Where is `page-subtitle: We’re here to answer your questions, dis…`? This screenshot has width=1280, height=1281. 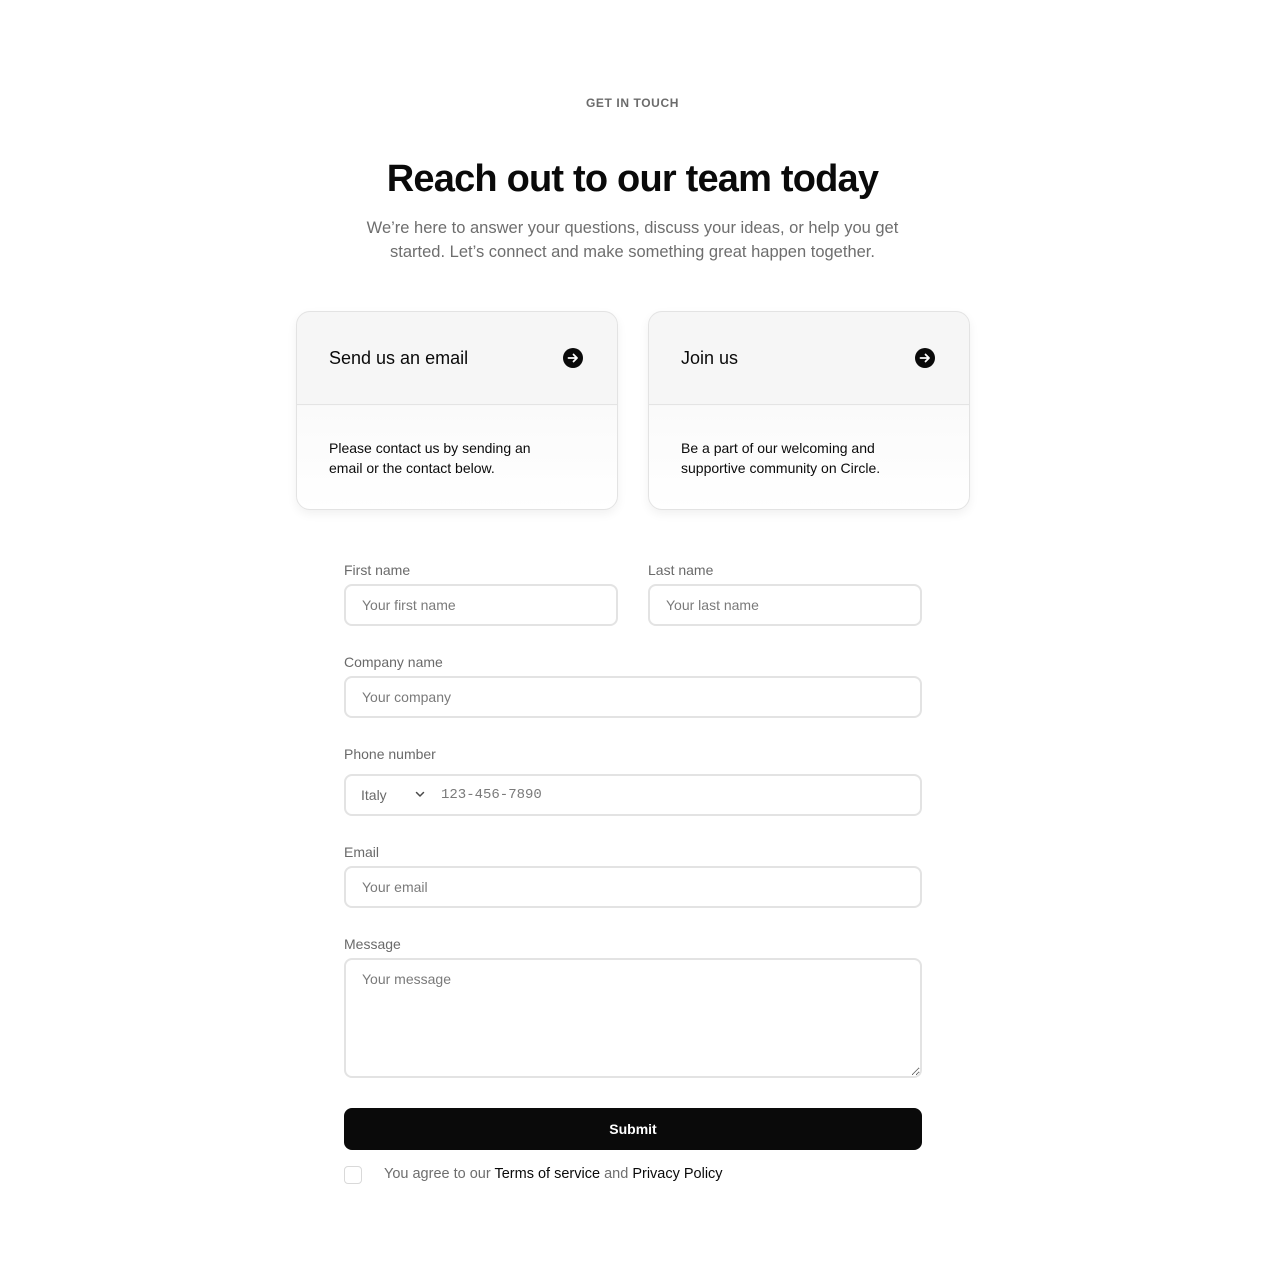
page-subtitle: We’re here to answer your questions, dis… is located at coordinates (632, 240).